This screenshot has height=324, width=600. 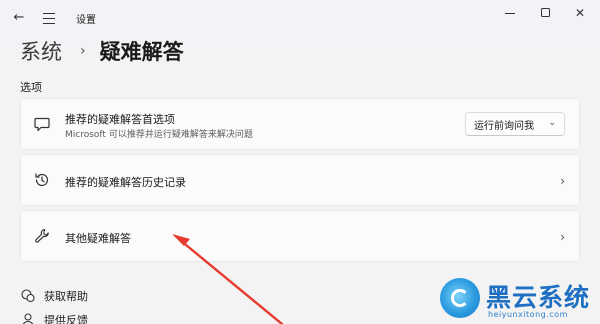 What do you see at coordinates (504, 126) in the screenshot?
I see `dropdown-value: 运行前询问我` at bounding box center [504, 126].